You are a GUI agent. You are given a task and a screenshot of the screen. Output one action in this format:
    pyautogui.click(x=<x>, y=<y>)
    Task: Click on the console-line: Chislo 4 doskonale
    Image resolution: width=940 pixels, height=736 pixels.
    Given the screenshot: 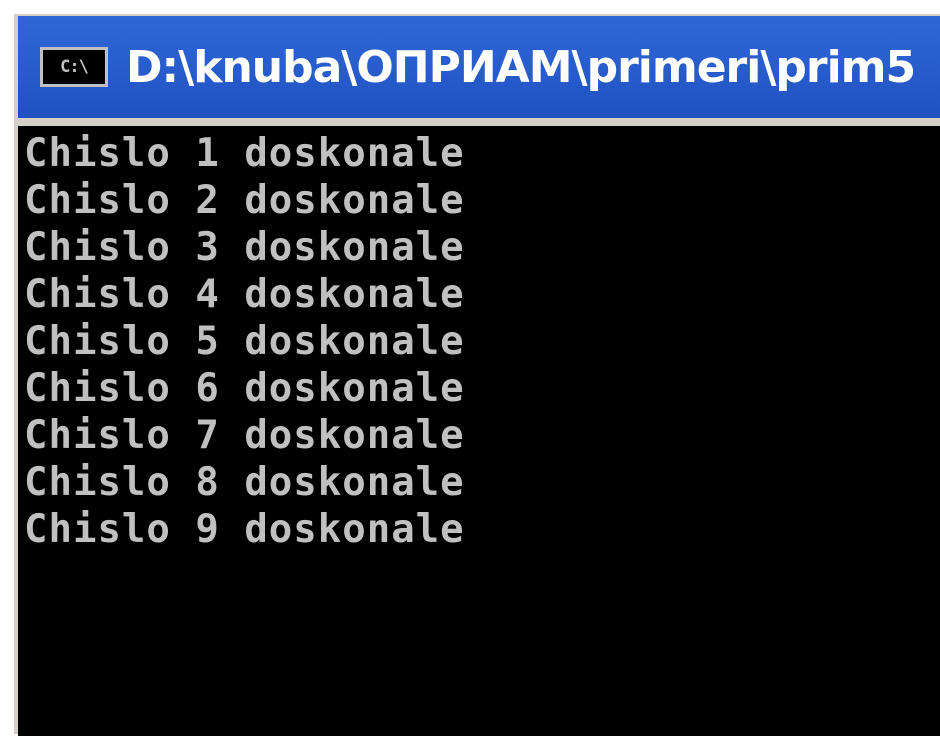 What is the action you would take?
    pyautogui.click(x=244, y=294)
    